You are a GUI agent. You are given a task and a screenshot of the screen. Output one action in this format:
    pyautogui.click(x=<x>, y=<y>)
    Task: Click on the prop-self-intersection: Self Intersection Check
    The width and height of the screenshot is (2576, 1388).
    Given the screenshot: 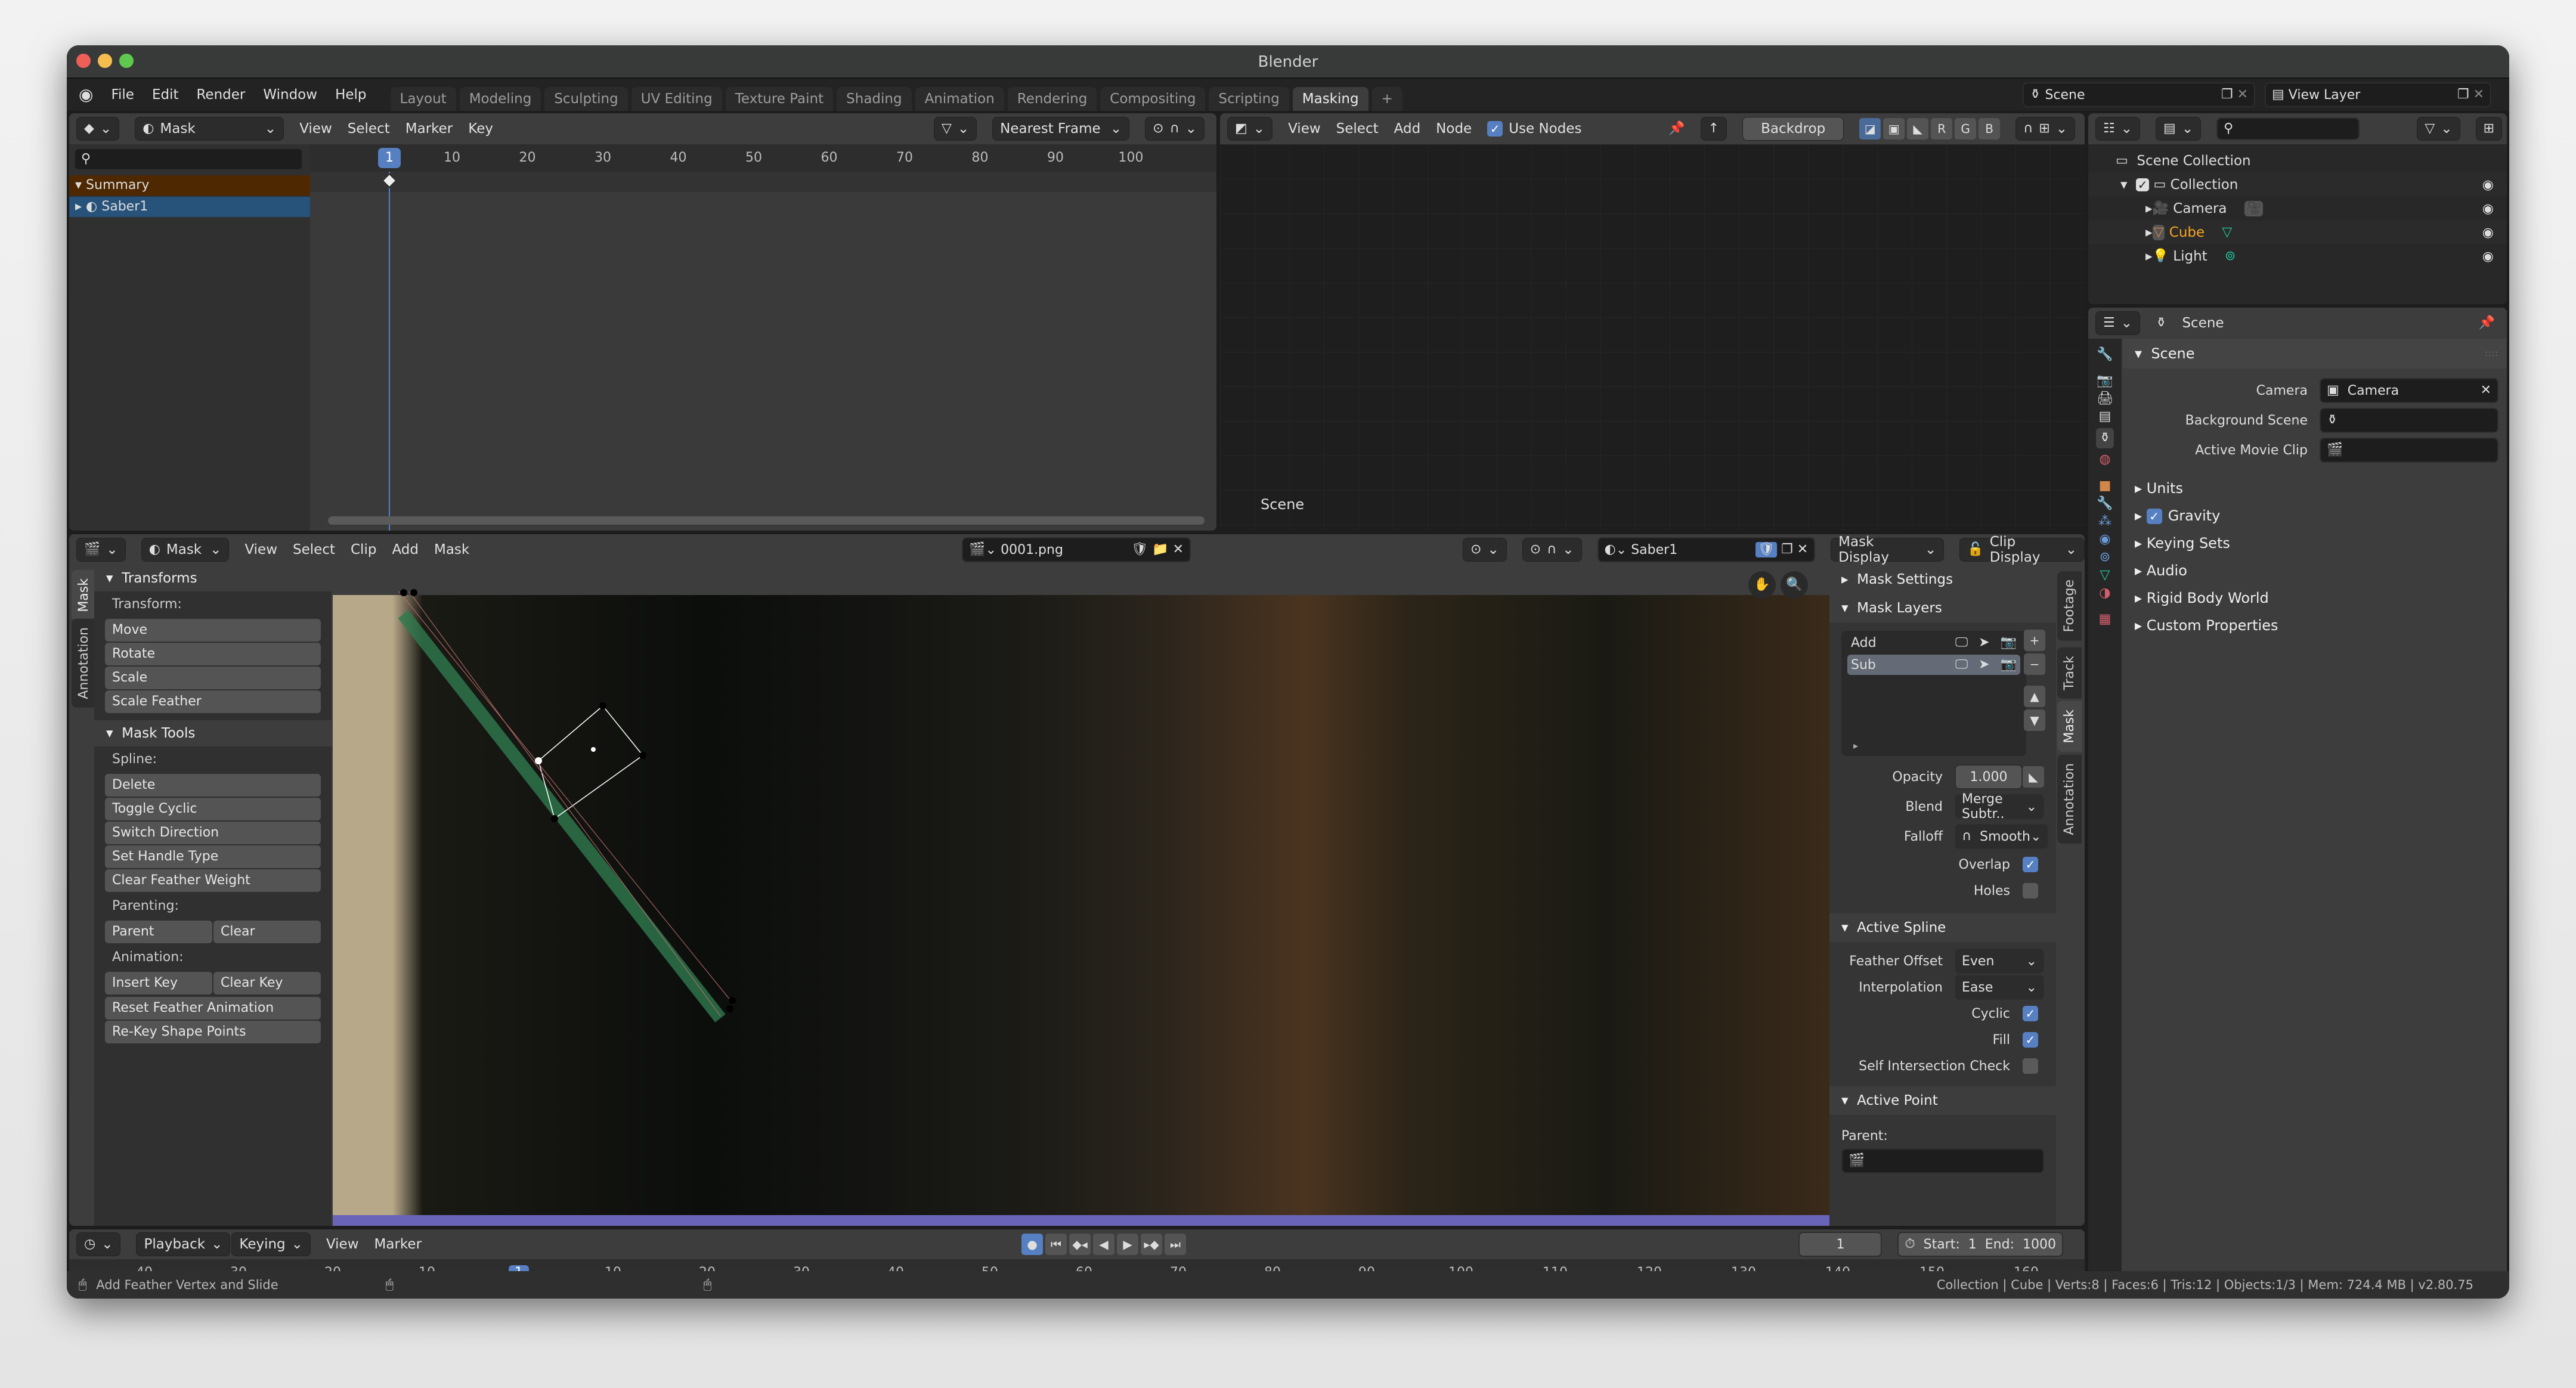 What is the action you would take?
    pyautogui.click(x=1936, y=1066)
    